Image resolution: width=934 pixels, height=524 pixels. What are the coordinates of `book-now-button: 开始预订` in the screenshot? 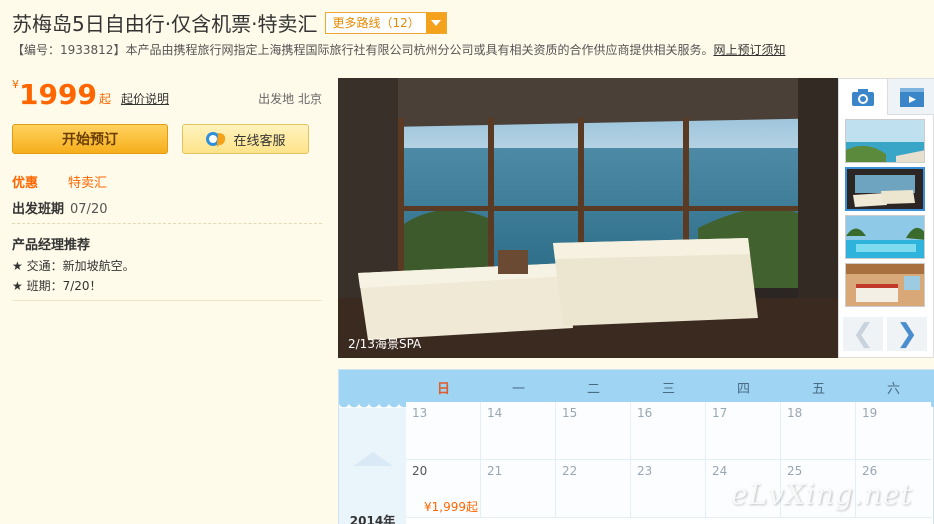 It's located at (90, 139).